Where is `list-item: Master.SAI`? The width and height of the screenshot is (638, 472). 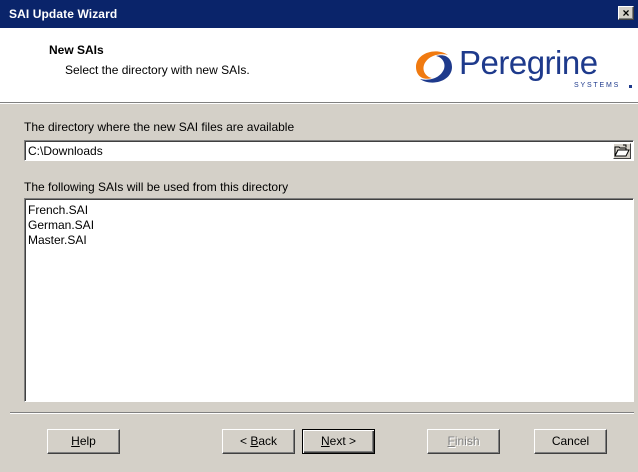
list-item: Master.SAI is located at coordinates (329, 240).